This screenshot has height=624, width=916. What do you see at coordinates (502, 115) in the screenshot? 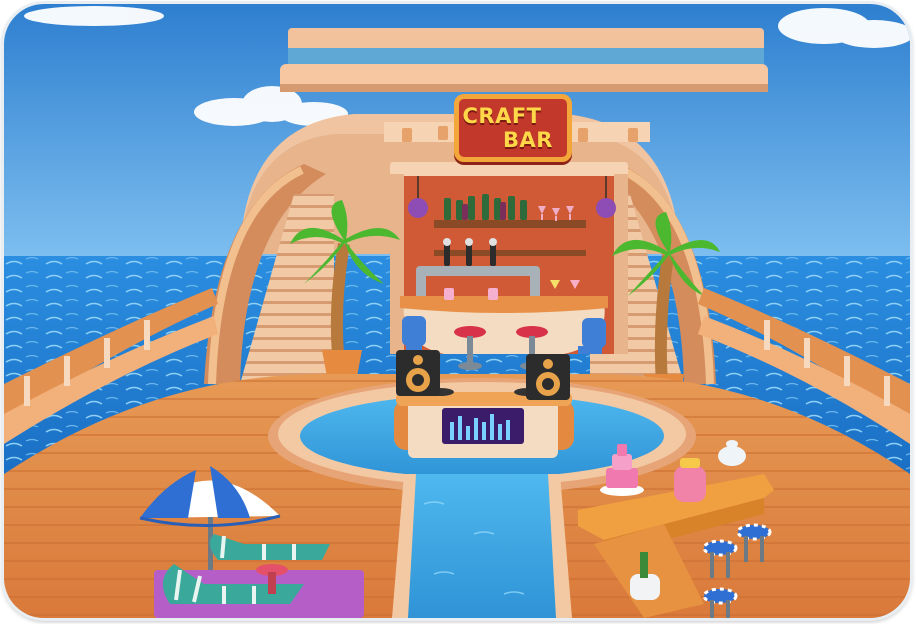
I see `sign-text-craft: CRAFT` at bounding box center [502, 115].